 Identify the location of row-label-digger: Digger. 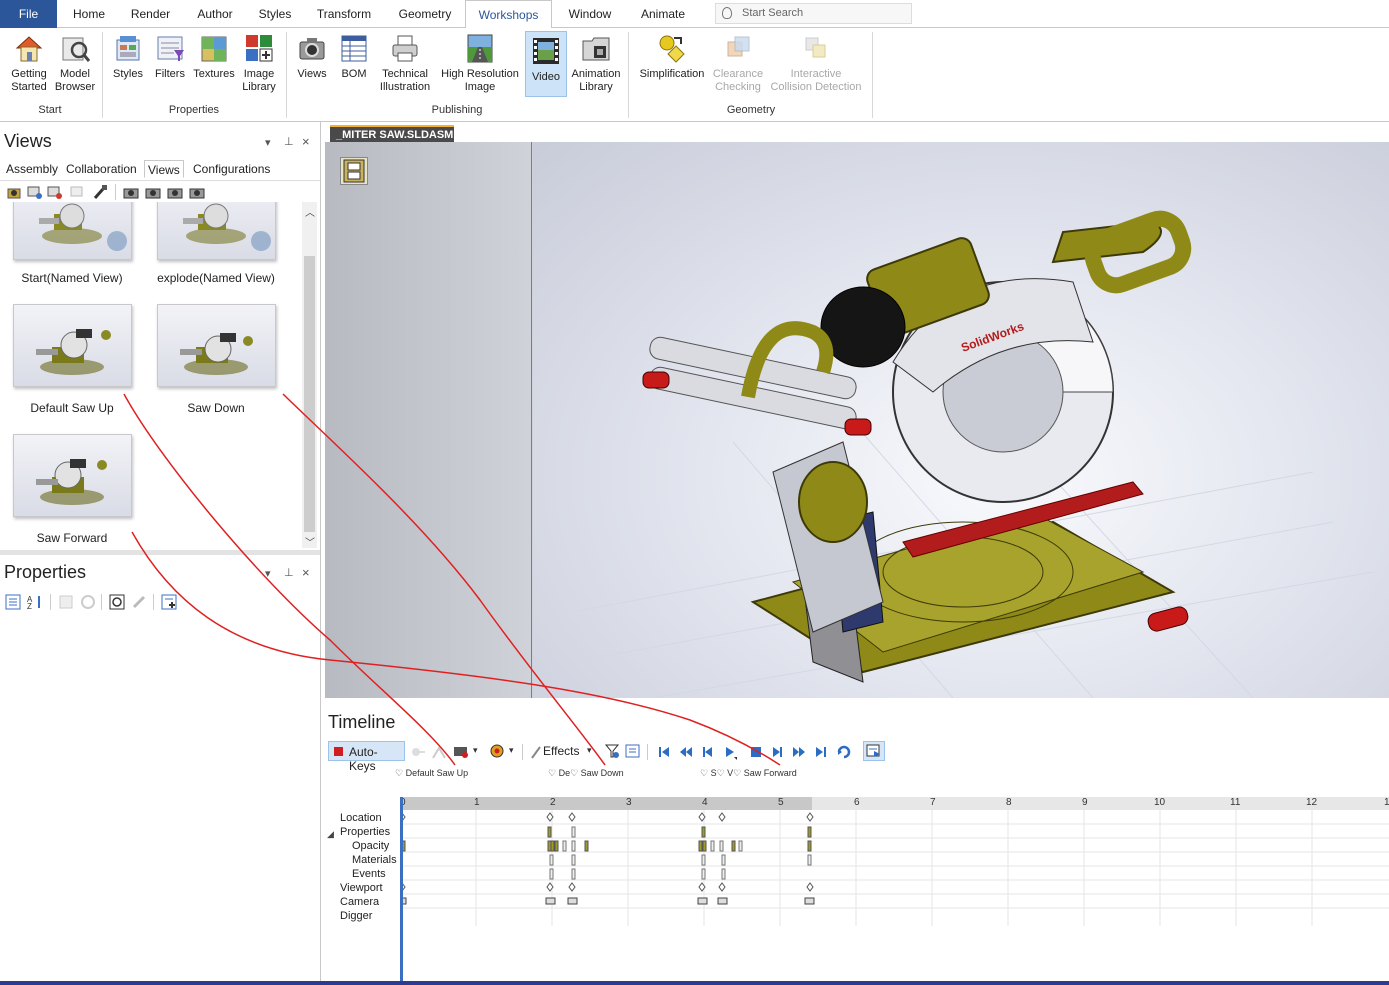
(356, 916).